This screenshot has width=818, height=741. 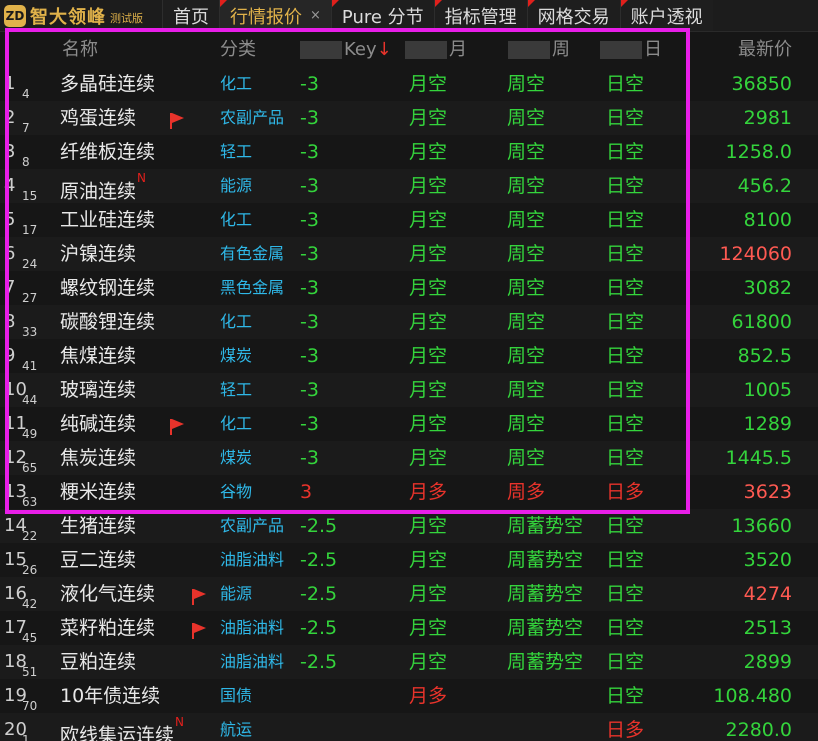 What do you see at coordinates (409, 322) in the screenshot?
I see `table-row: 8 33 化工 -3 月空 周空 日空 61800 碳酸锂连续` at bounding box center [409, 322].